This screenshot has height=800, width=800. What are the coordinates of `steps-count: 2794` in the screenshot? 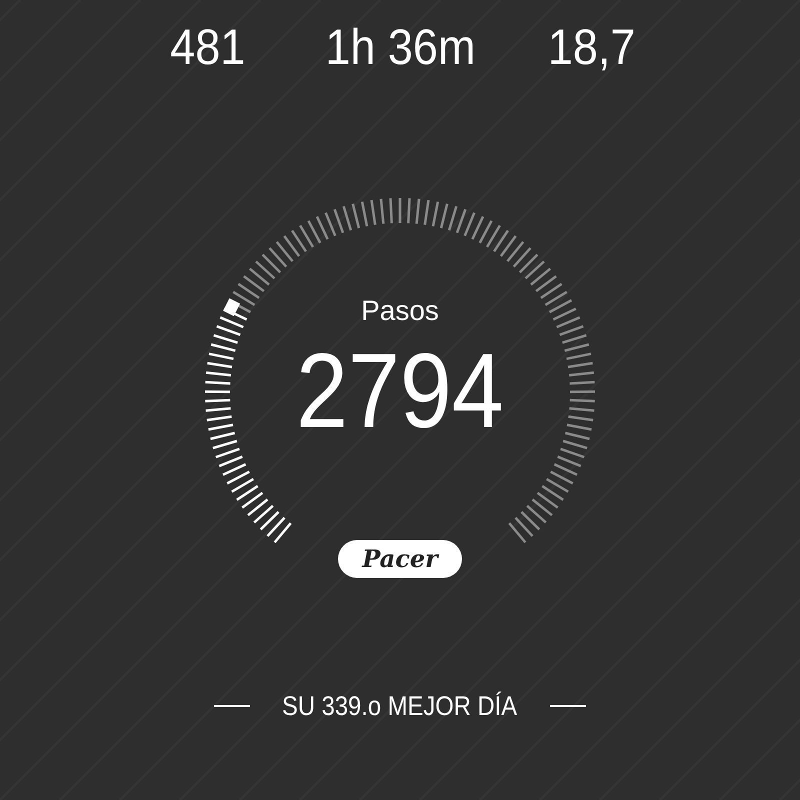 It's located at (400, 391).